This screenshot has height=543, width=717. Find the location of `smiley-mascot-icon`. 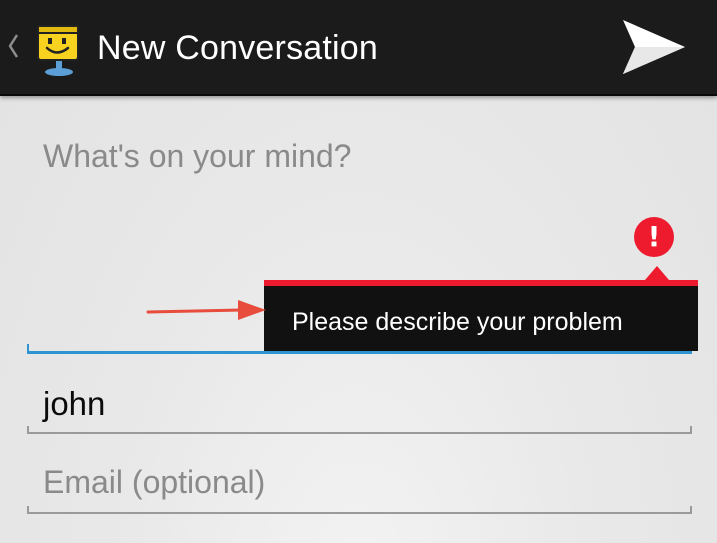

smiley-mascot-icon is located at coordinates (59, 48).